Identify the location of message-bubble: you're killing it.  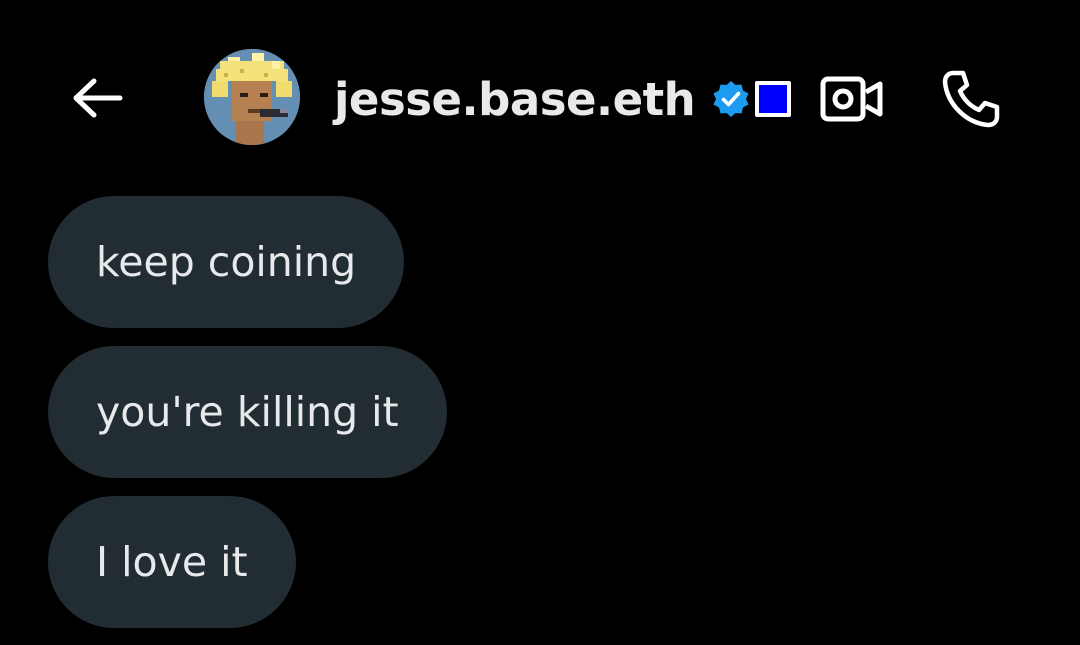
(247, 412).